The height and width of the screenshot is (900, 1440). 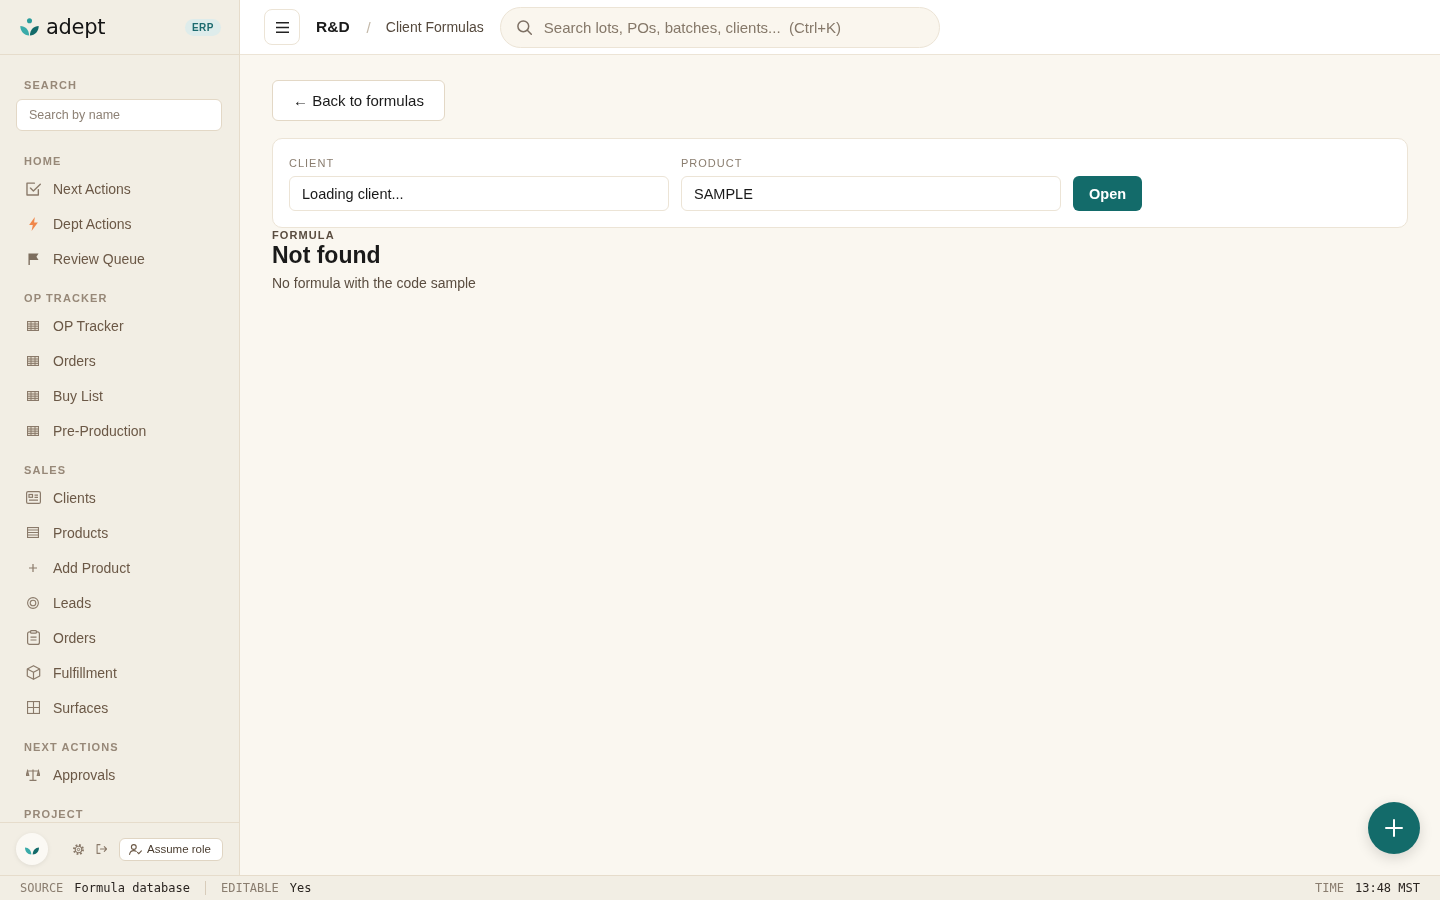 I want to click on global-search-field: Search lots, POs, batches, clients... (Ctrl+K), so click(x=719, y=27).